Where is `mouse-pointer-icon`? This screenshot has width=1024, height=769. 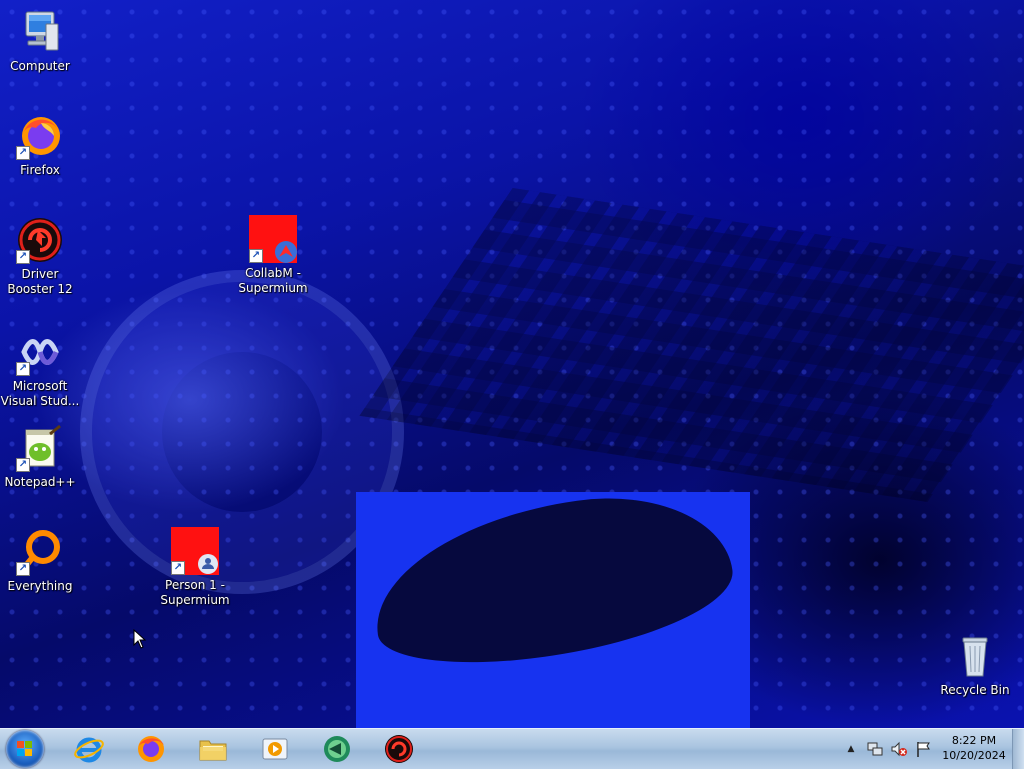
mouse-pointer-icon is located at coordinates (140, 639).